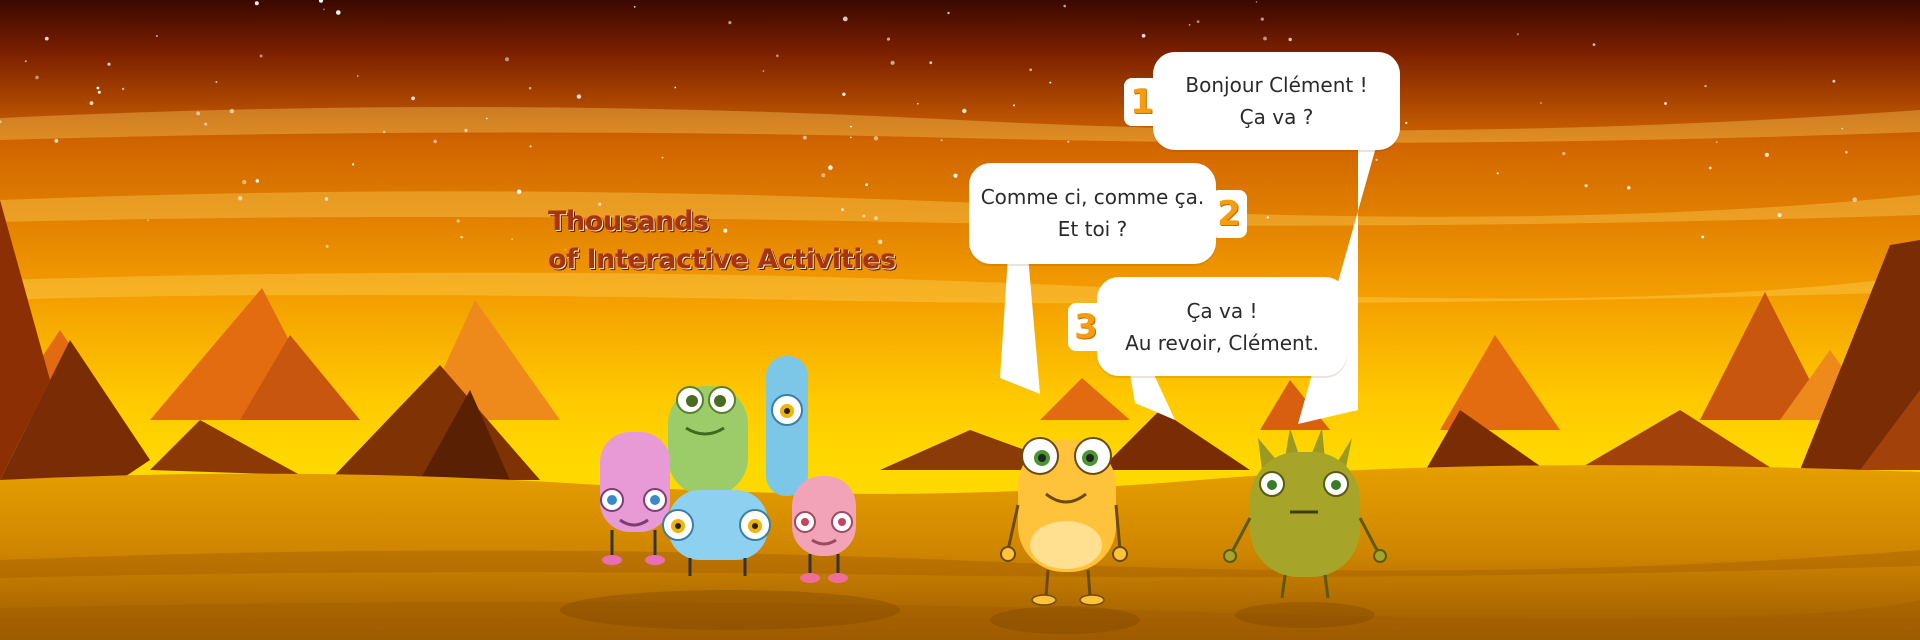 The height and width of the screenshot is (640, 1920). Describe the element at coordinates (1092, 213) in the screenshot. I see `speech-bubble-2: Comme ci, comme ça. Et toi ?` at that location.